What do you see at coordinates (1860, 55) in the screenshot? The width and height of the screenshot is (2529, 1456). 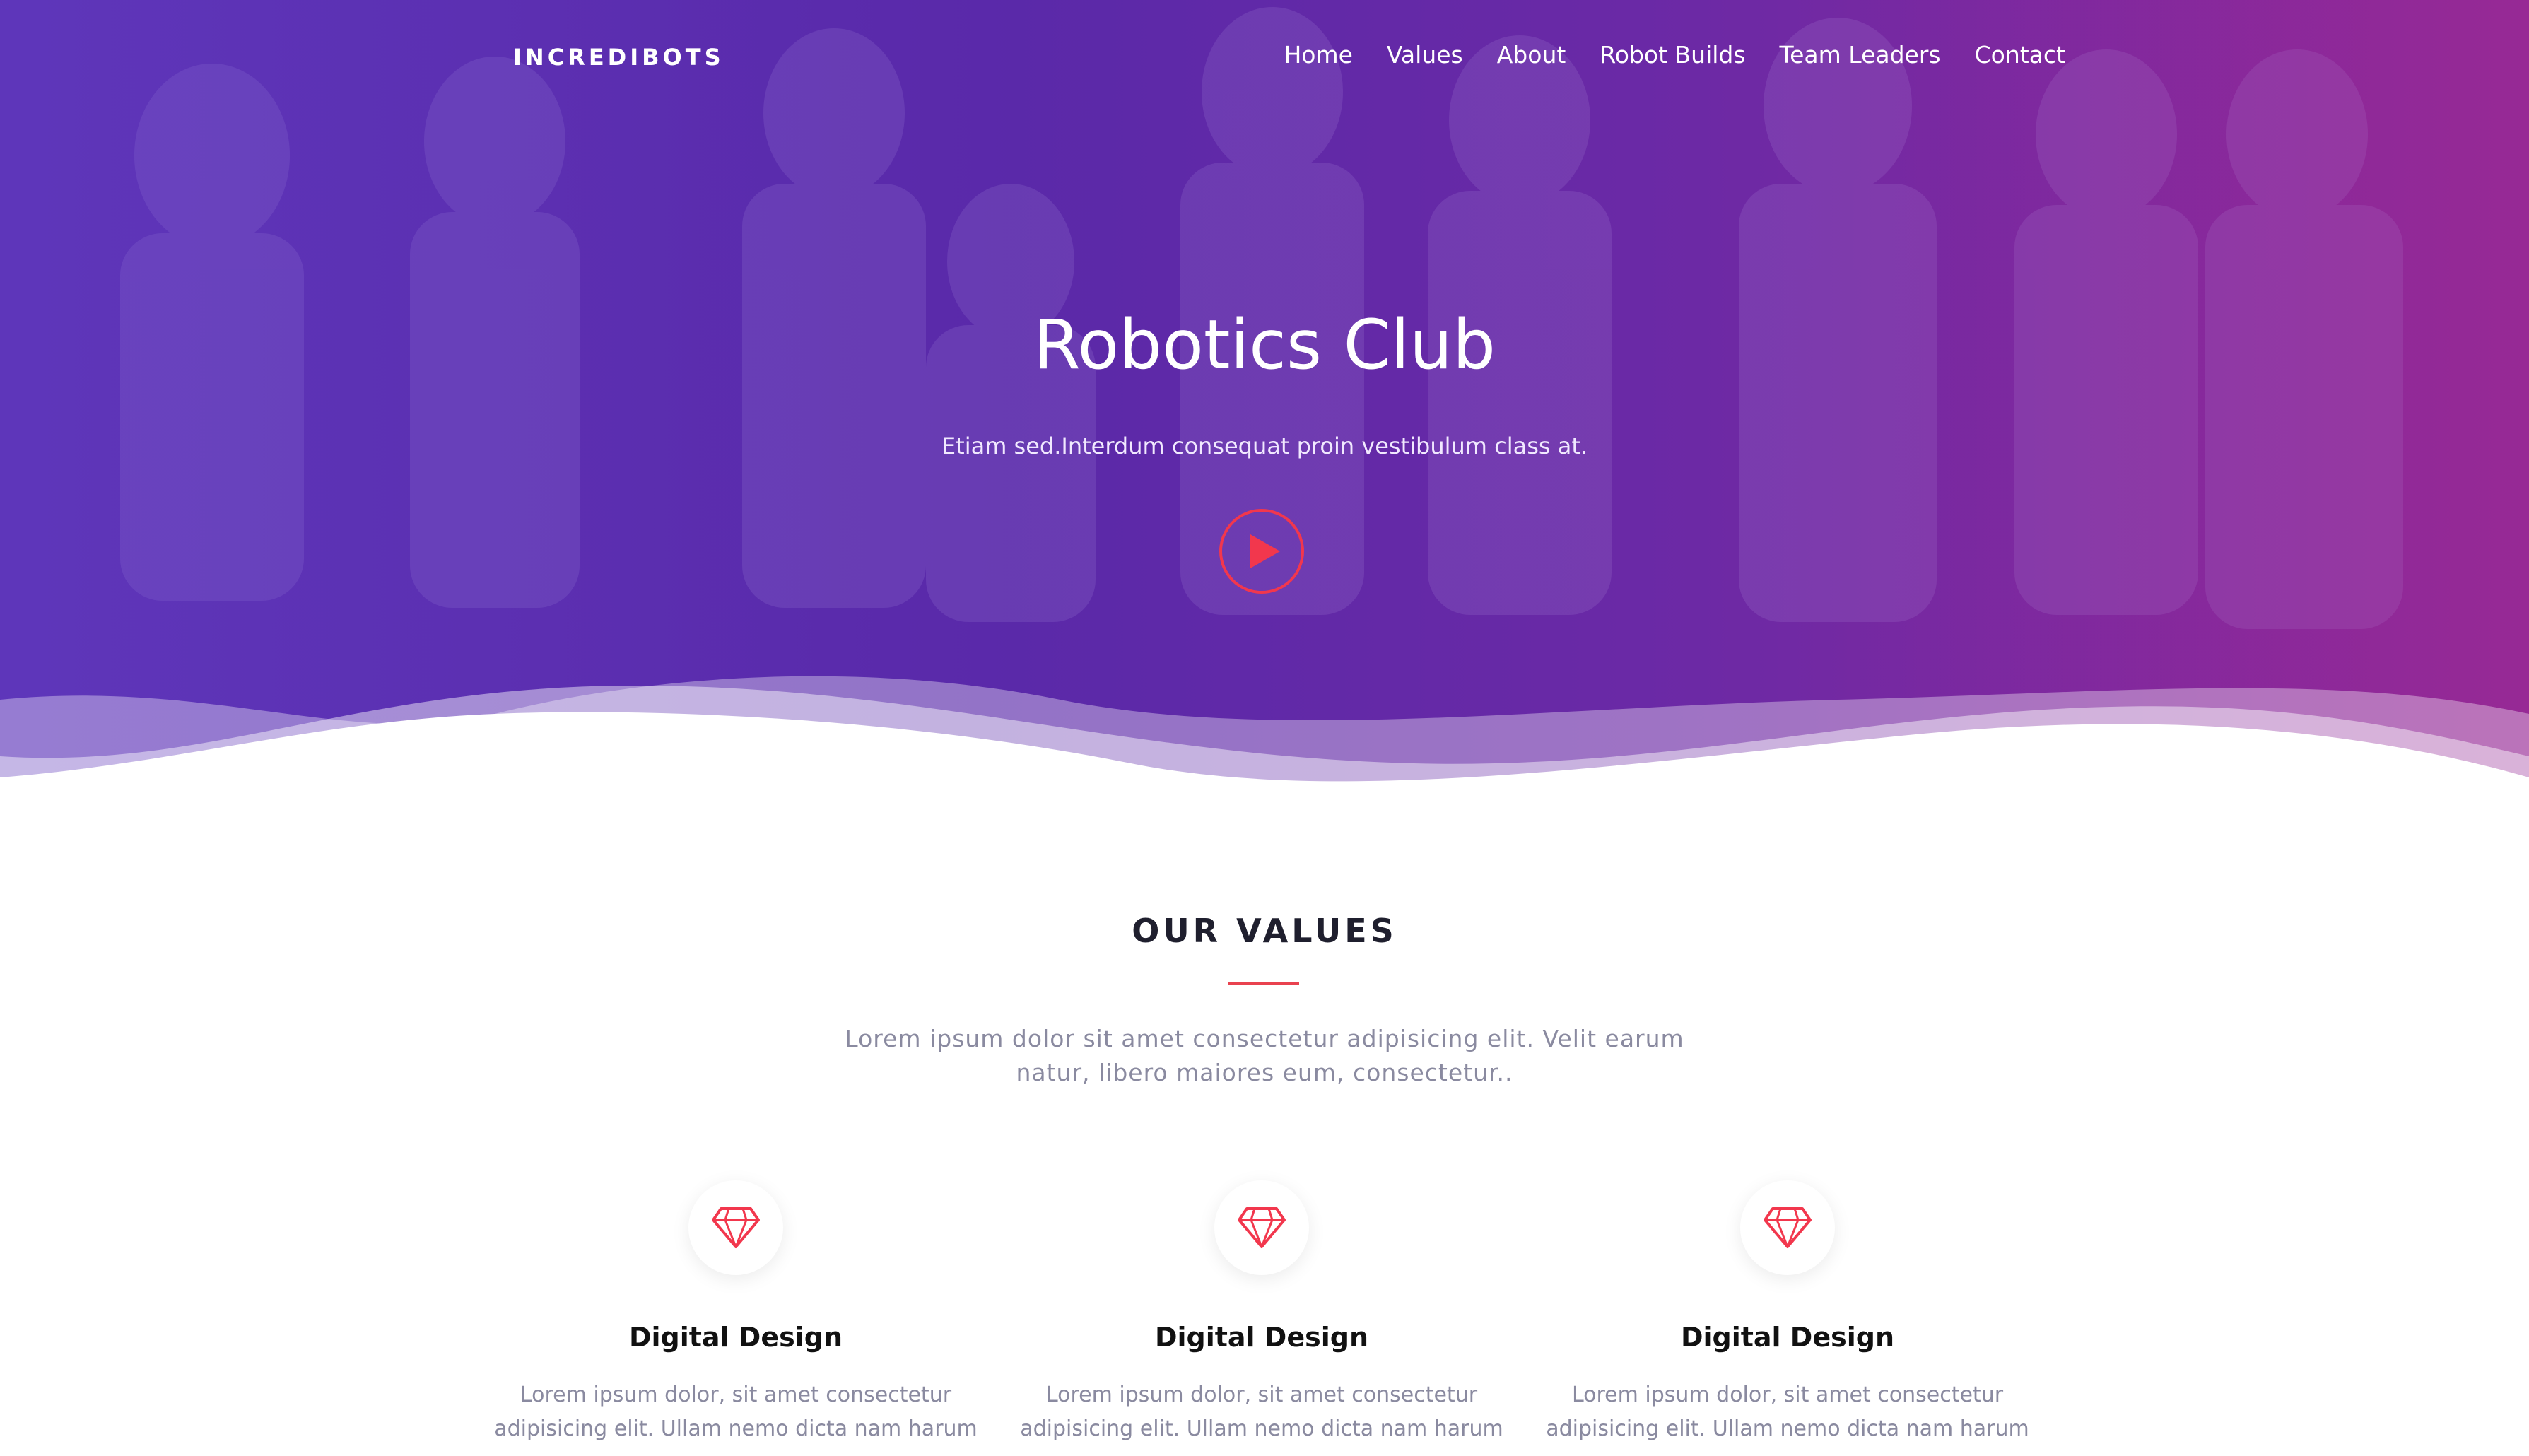 I see `nav-item-team-leaders: Team Leaders` at bounding box center [1860, 55].